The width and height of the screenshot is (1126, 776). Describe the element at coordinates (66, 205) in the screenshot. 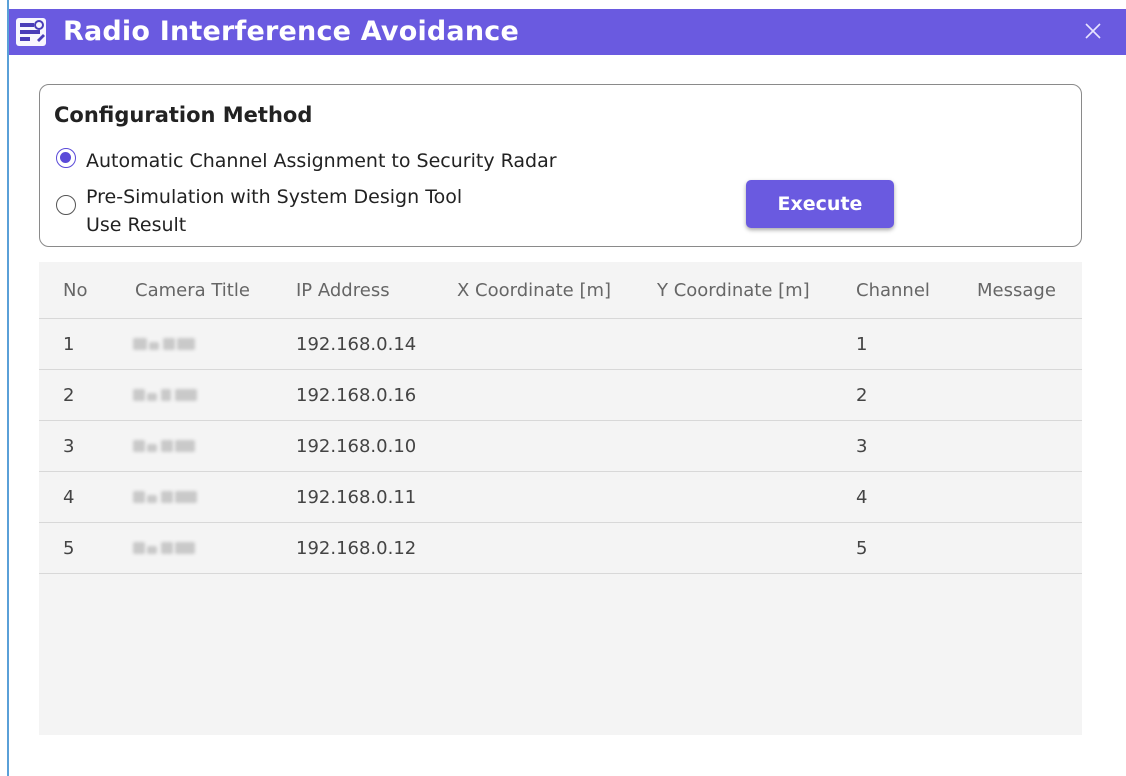

I see `radio-pre-simulation` at that location.